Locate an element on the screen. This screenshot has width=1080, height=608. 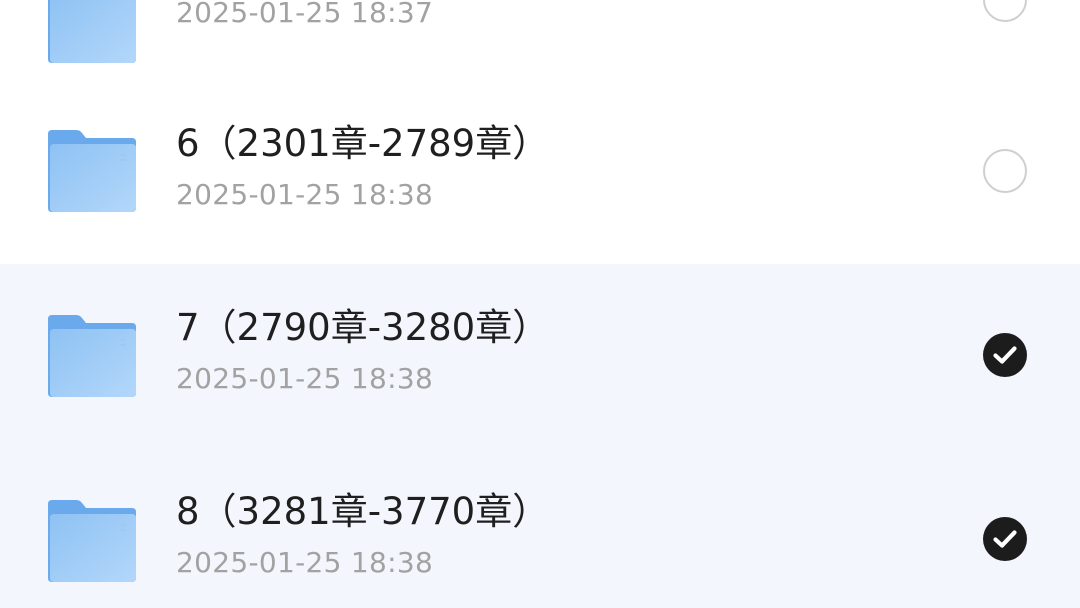
folder-name: 8（3281章-3770章） is located at coordinates (363, 511).